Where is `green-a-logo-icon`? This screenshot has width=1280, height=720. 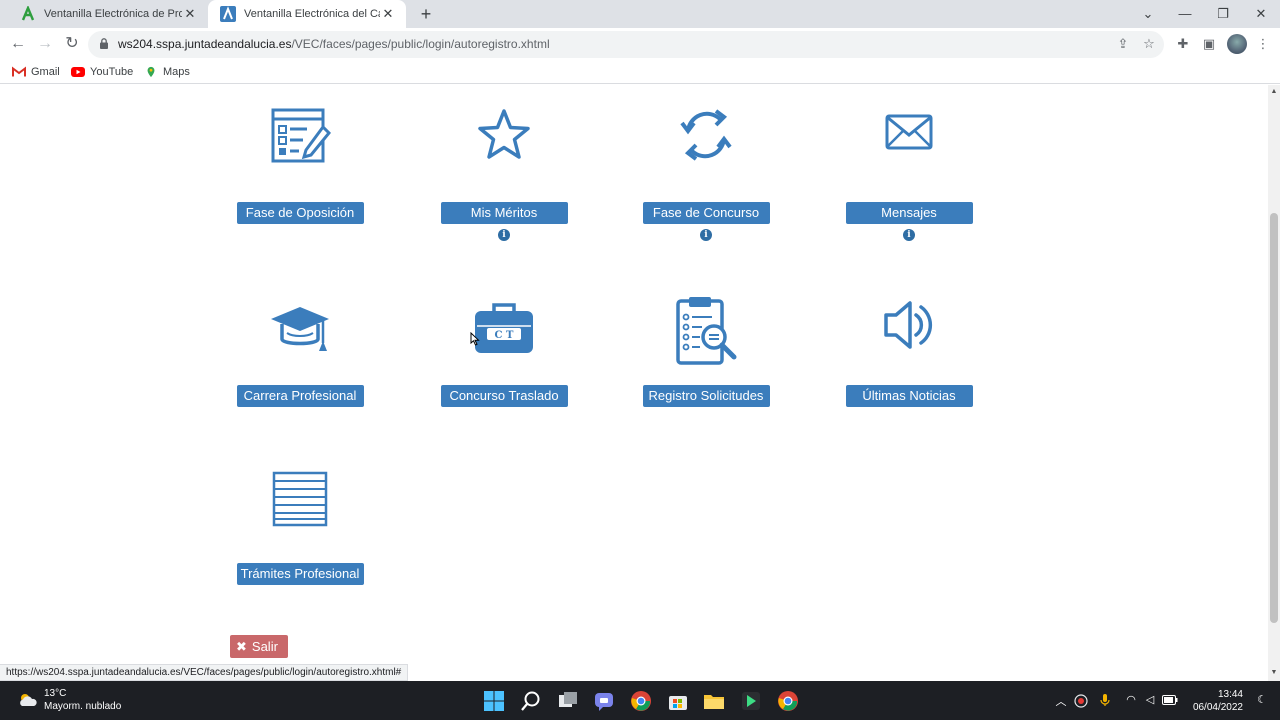
green-a-logo-icon is located at coordinates (28, 13).